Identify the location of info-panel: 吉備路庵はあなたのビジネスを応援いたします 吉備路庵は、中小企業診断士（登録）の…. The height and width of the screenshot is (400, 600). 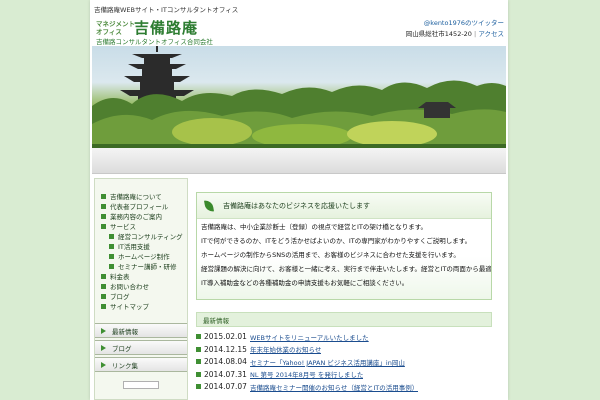
(344, 246).